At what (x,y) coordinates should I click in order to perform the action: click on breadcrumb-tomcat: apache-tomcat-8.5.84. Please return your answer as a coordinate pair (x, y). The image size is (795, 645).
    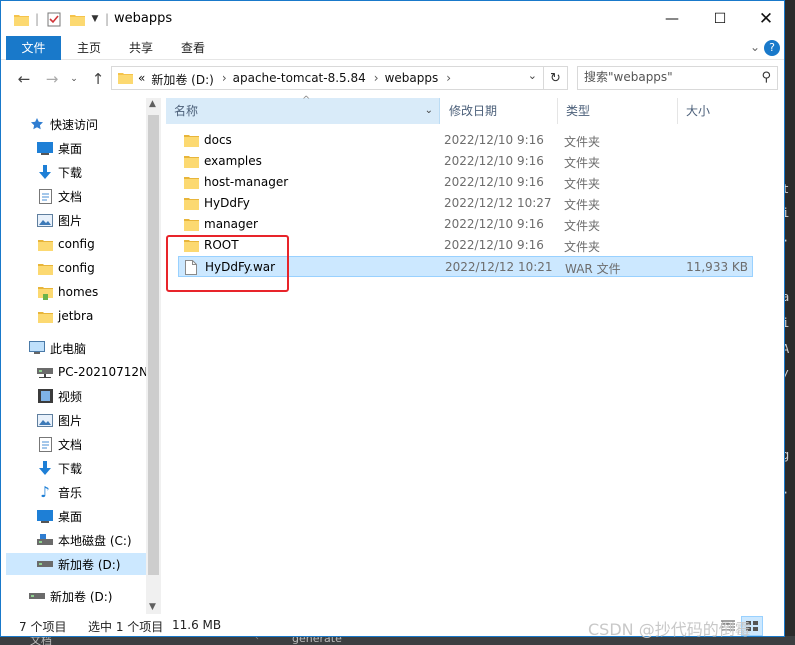
    Looking at the image, I should click on (299, 79).